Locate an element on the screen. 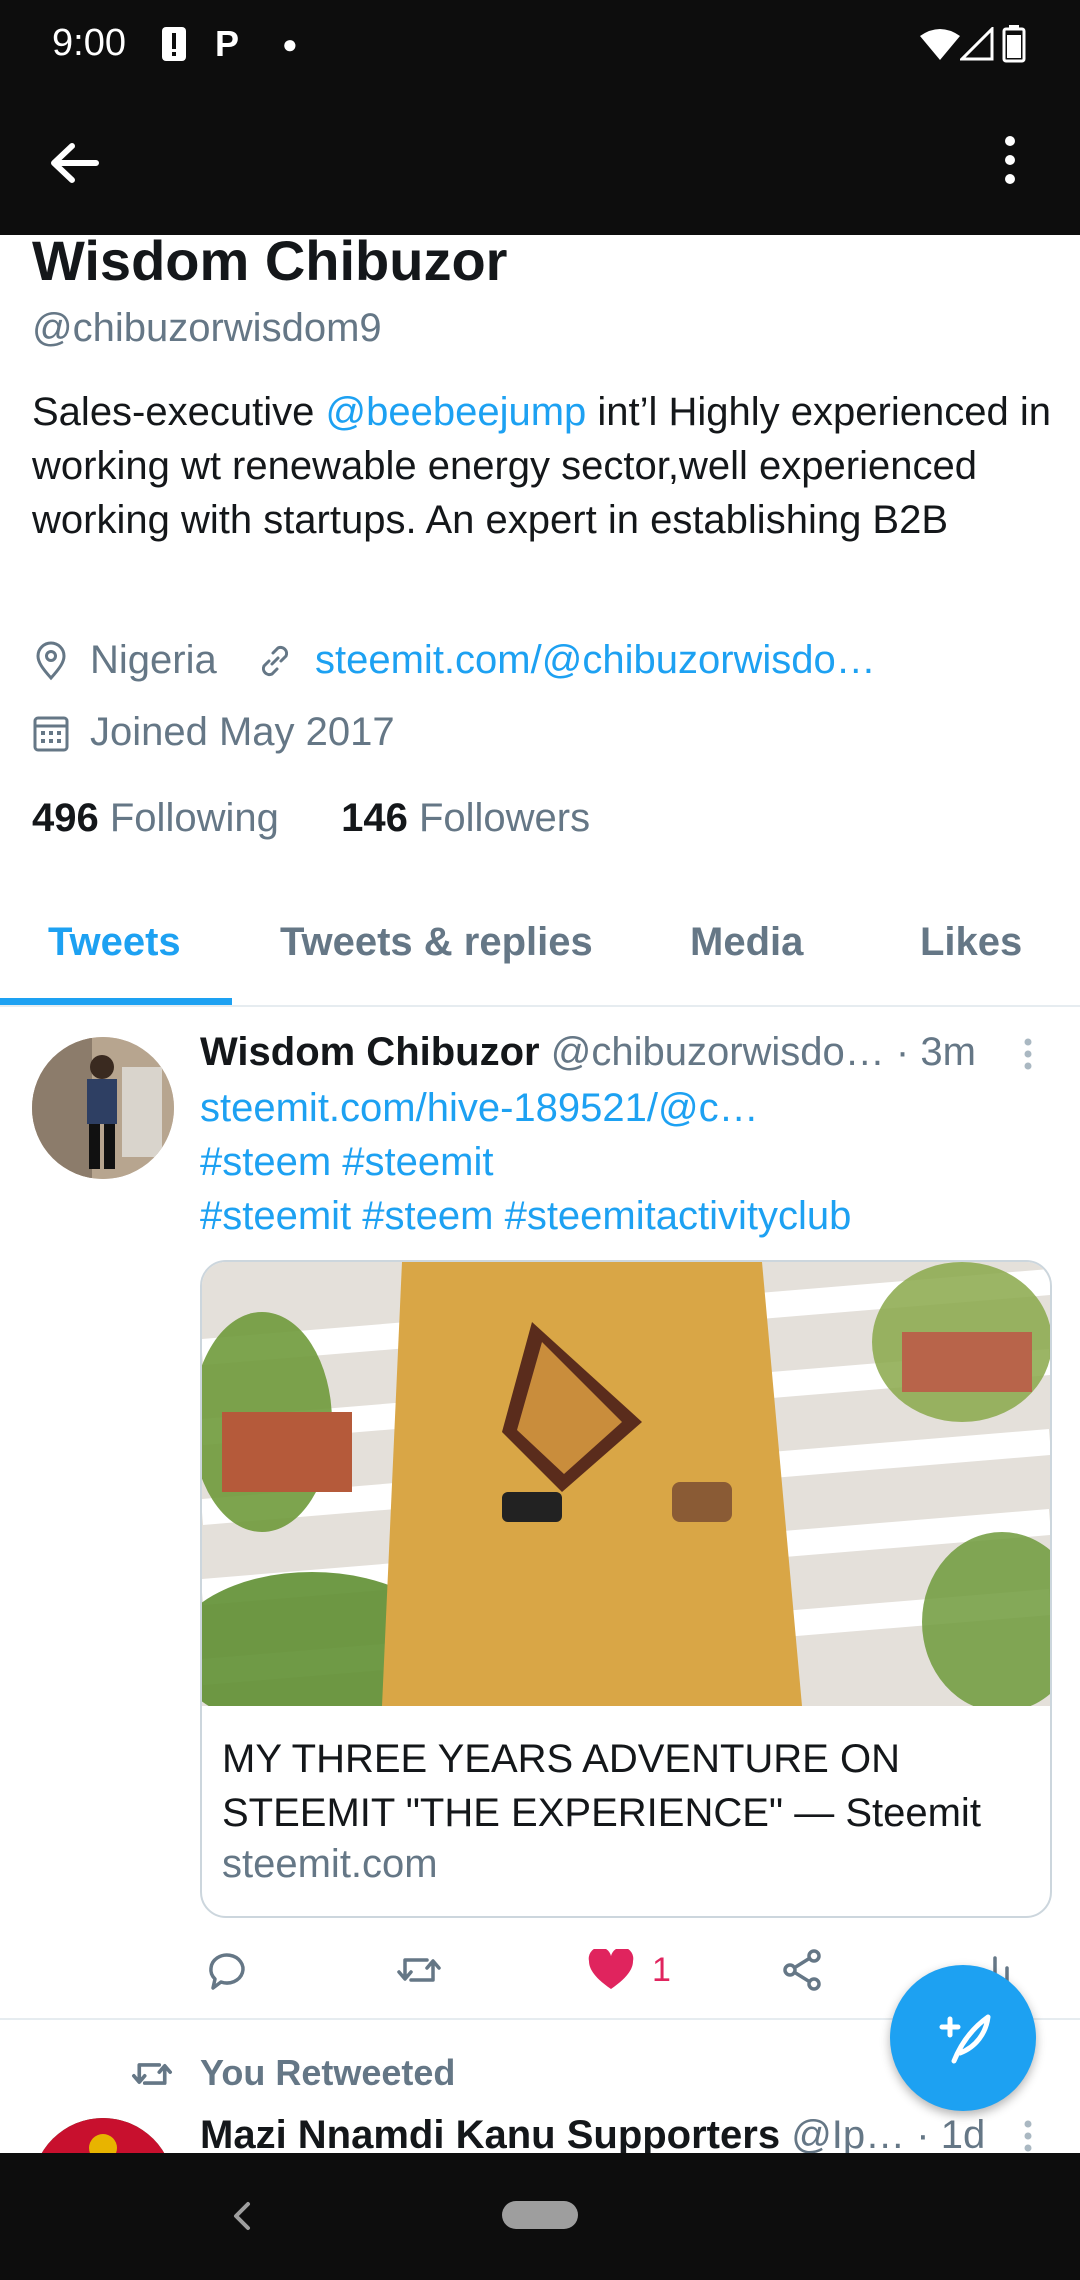 The height and width of the screenshot is (2280, 1080). parking-notification-icon: P is located at coordinates (227, 43).